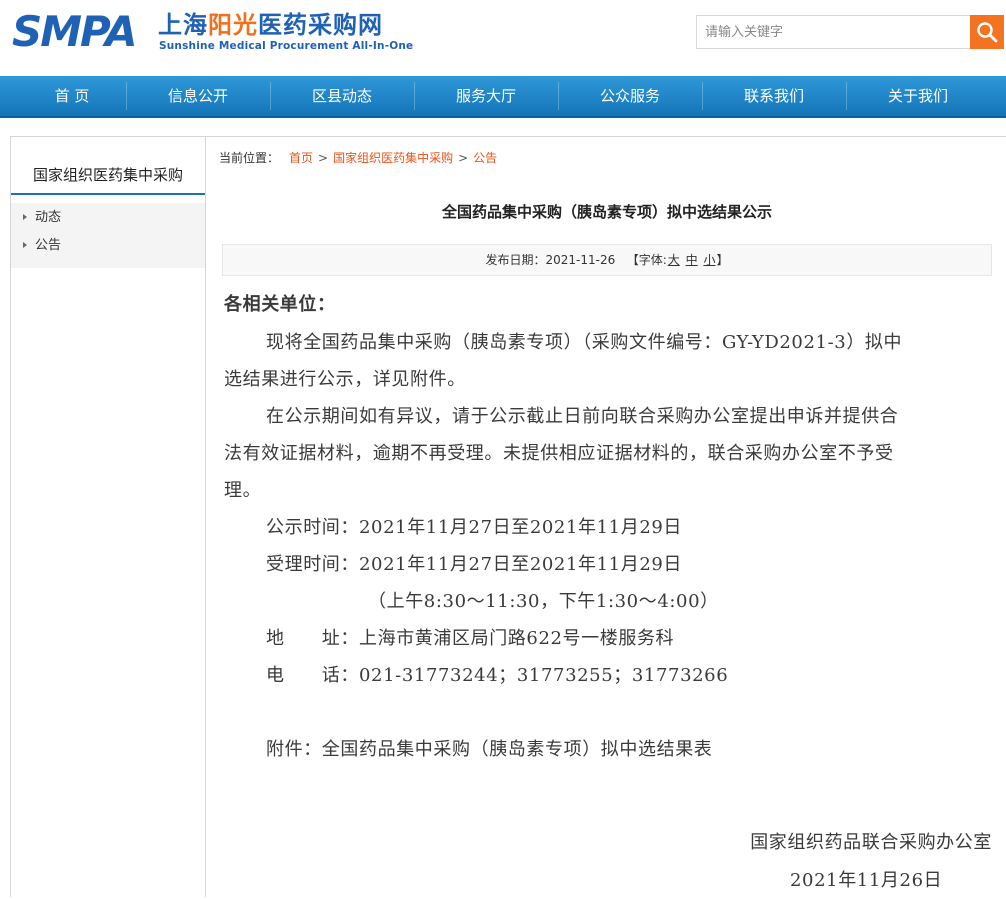 The image size is (1006, 899). What do you see at coordinates (393, 158) in the screenshot?
I see `breadcrumb-link-category: 国家组织医药集中采购` at bounding box center [393, 158].